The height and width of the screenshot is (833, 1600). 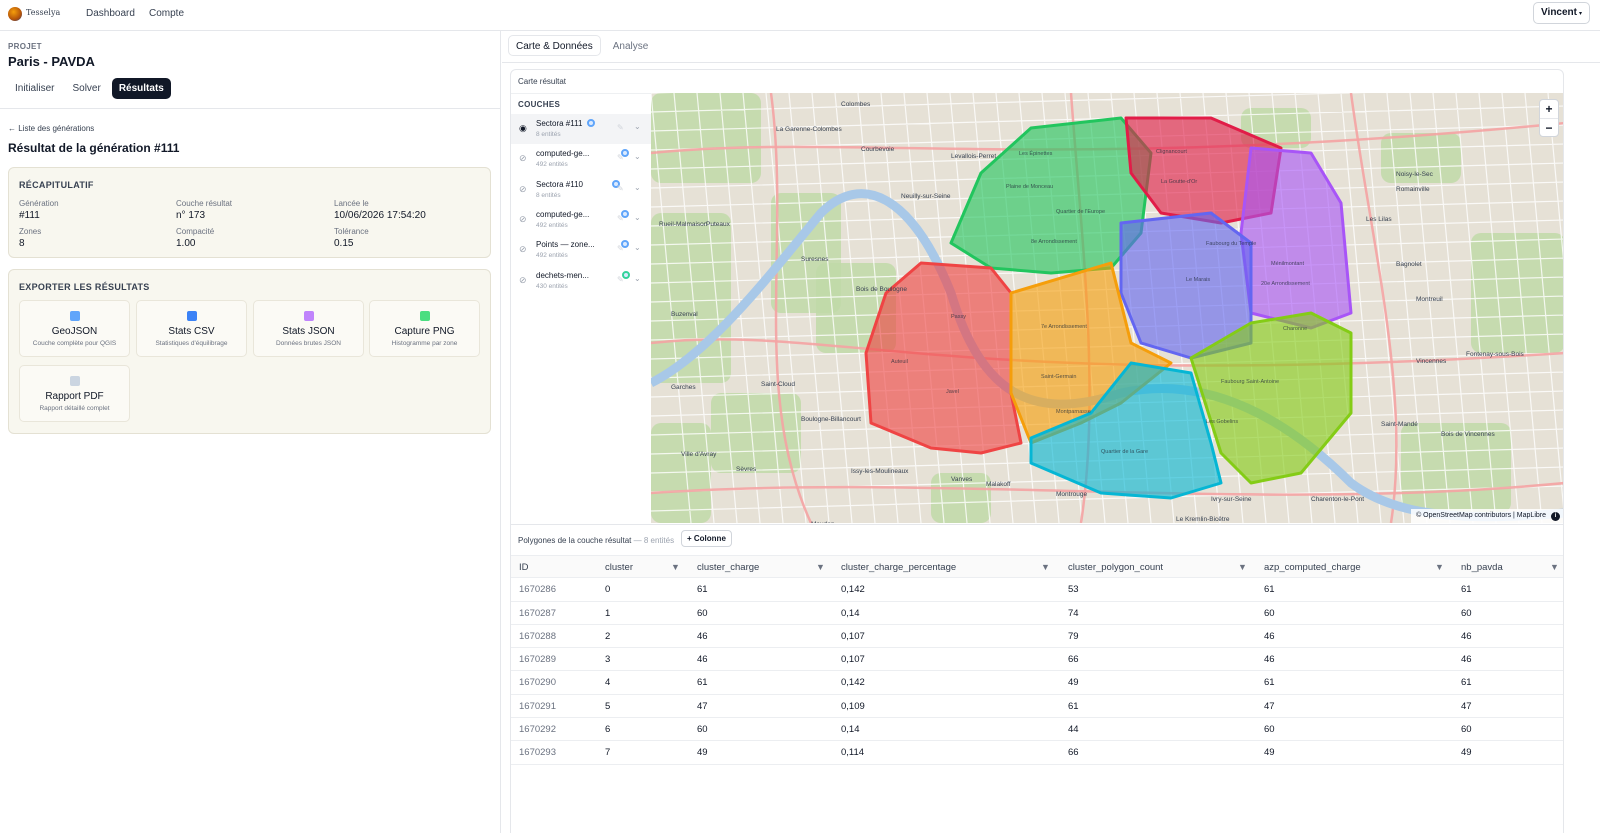 What do you see at coordinates (351, 238) in the screenshot?
I see `summary-field-tolerance: Tolérance 0.15` at bounding box center [351, 238].